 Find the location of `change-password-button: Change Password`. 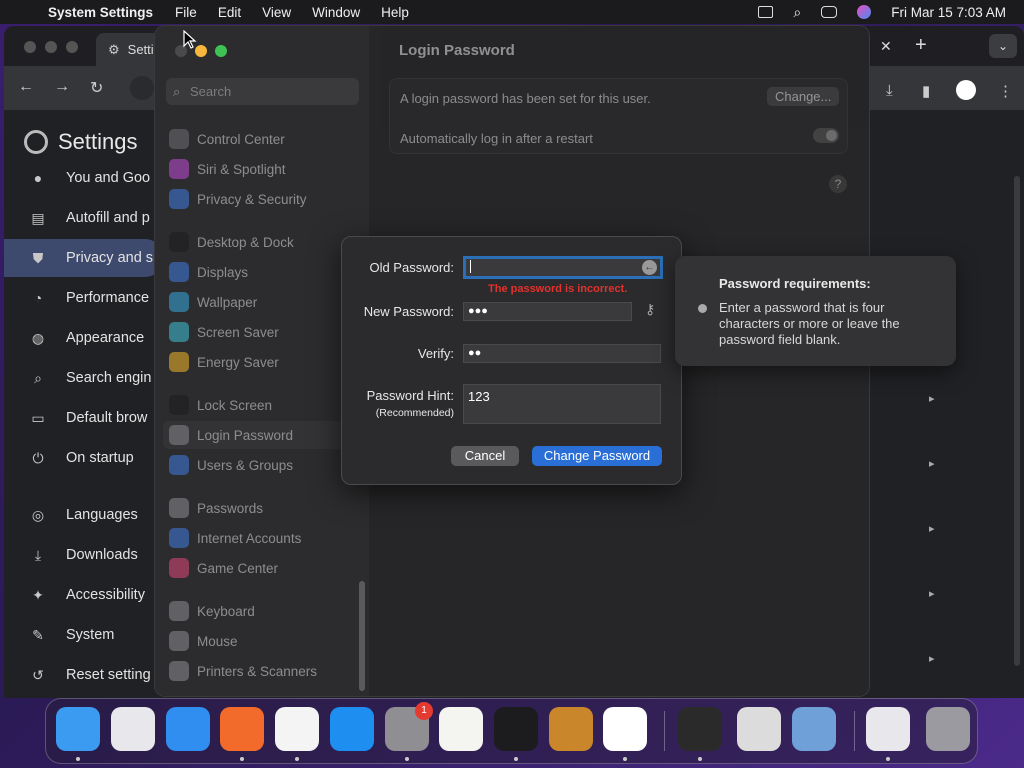

change-password-button: Change Password is located at coordinates (597, 456).